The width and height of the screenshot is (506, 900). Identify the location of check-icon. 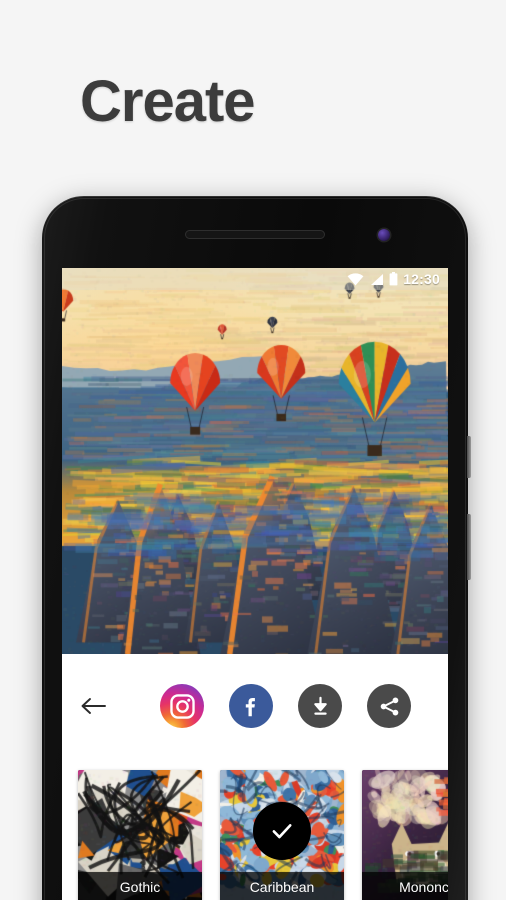
(282, 831).